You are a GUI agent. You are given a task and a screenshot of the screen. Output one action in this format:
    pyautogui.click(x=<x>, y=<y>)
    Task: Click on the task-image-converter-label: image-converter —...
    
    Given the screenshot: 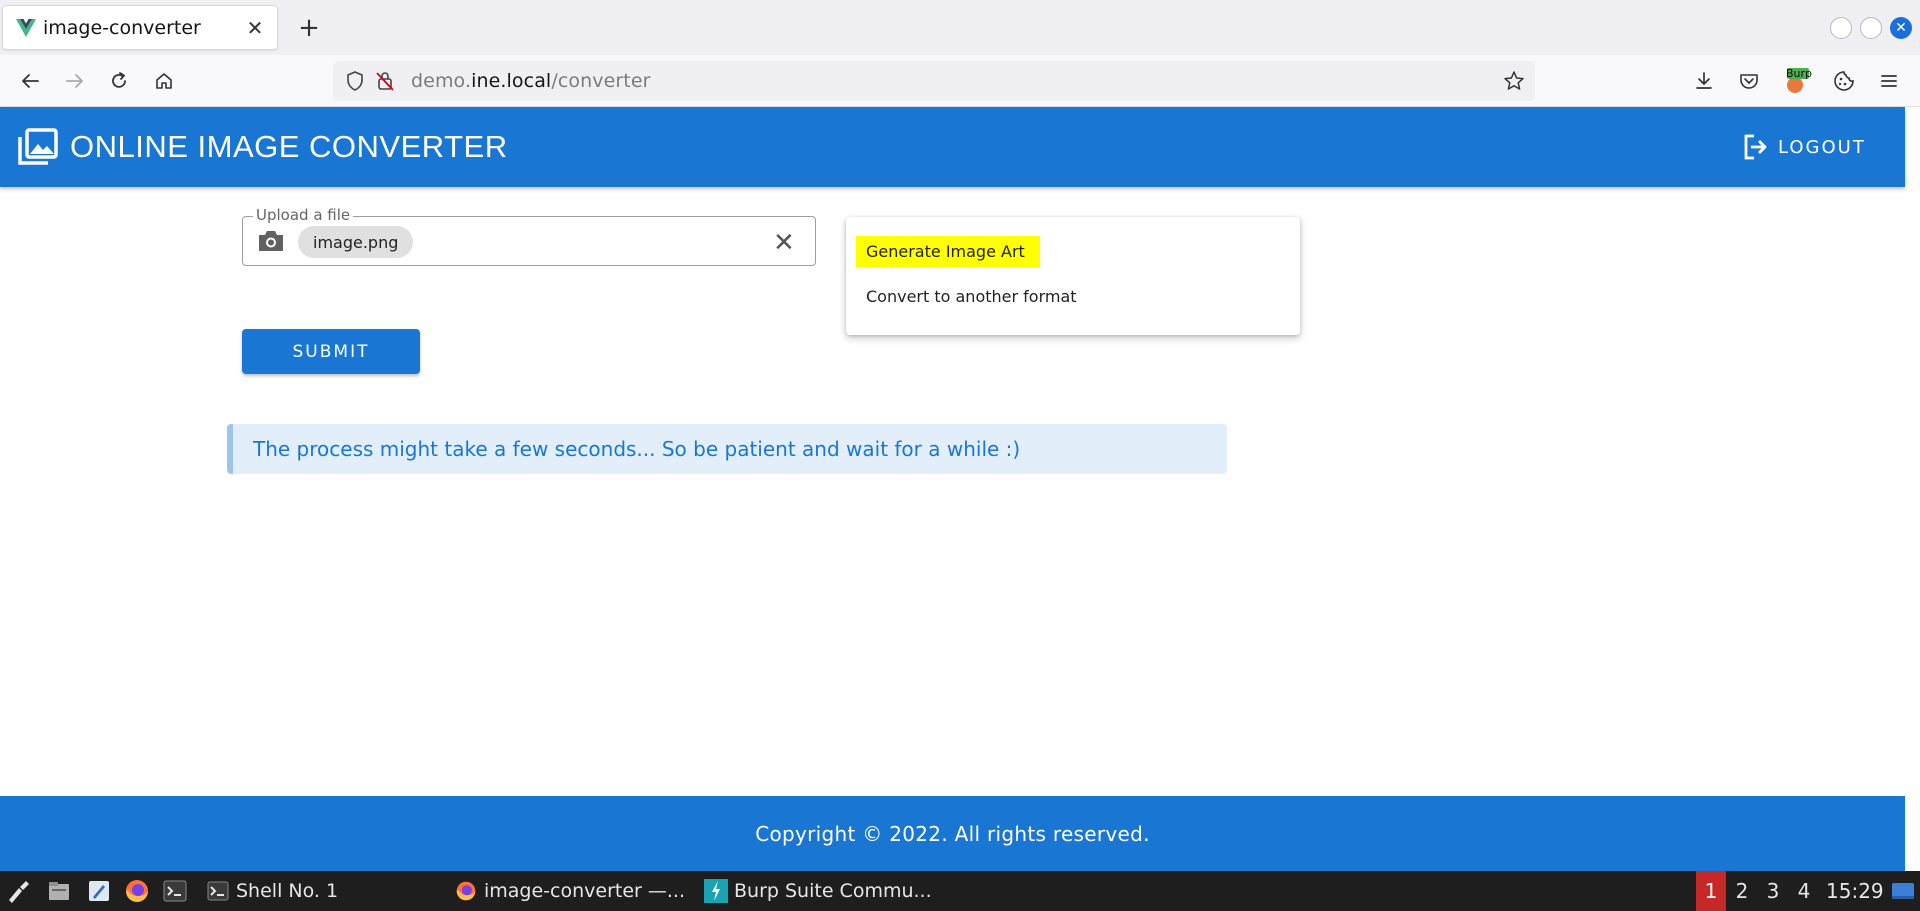 What is the action you would take?
    pyautogui.click(x=585, y=891)
    